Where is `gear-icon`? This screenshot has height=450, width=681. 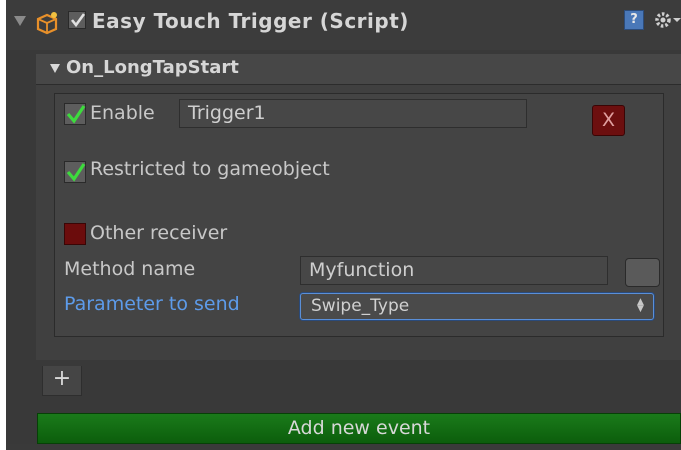
gear-icon is located at coordinates (667, 20).